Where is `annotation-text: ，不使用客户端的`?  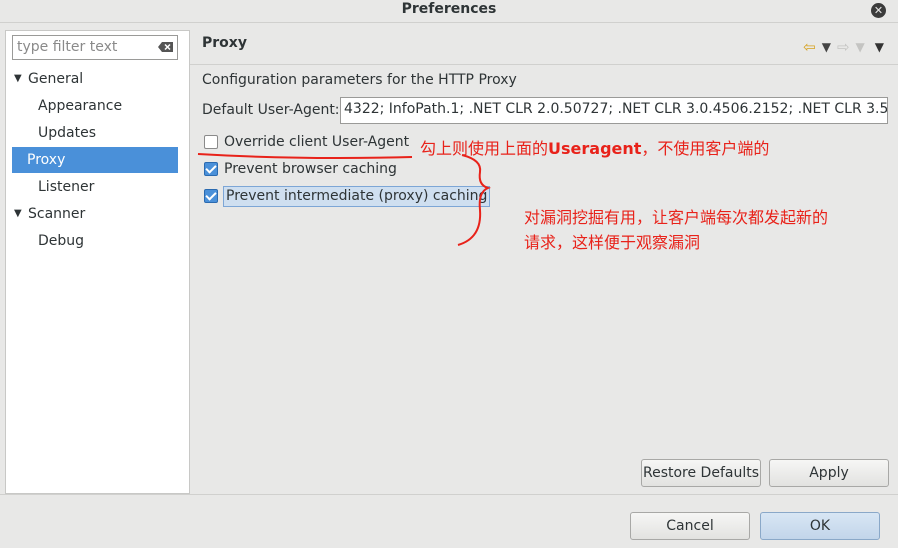
annotation-text: ，不使用客户端的 is located at coordinates (705, 148).